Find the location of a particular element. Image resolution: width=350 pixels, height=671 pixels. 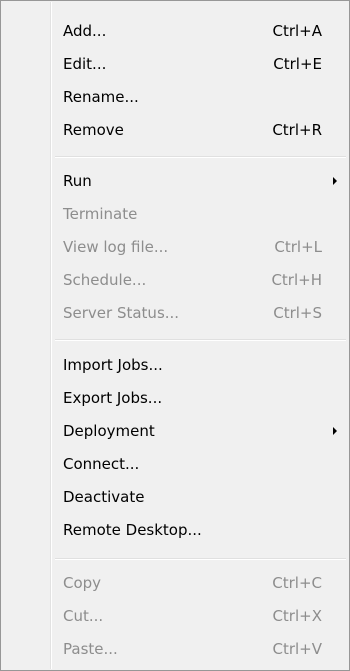

menu-item-shortcut: Ctrl+R is located at coordinates (297, 130).